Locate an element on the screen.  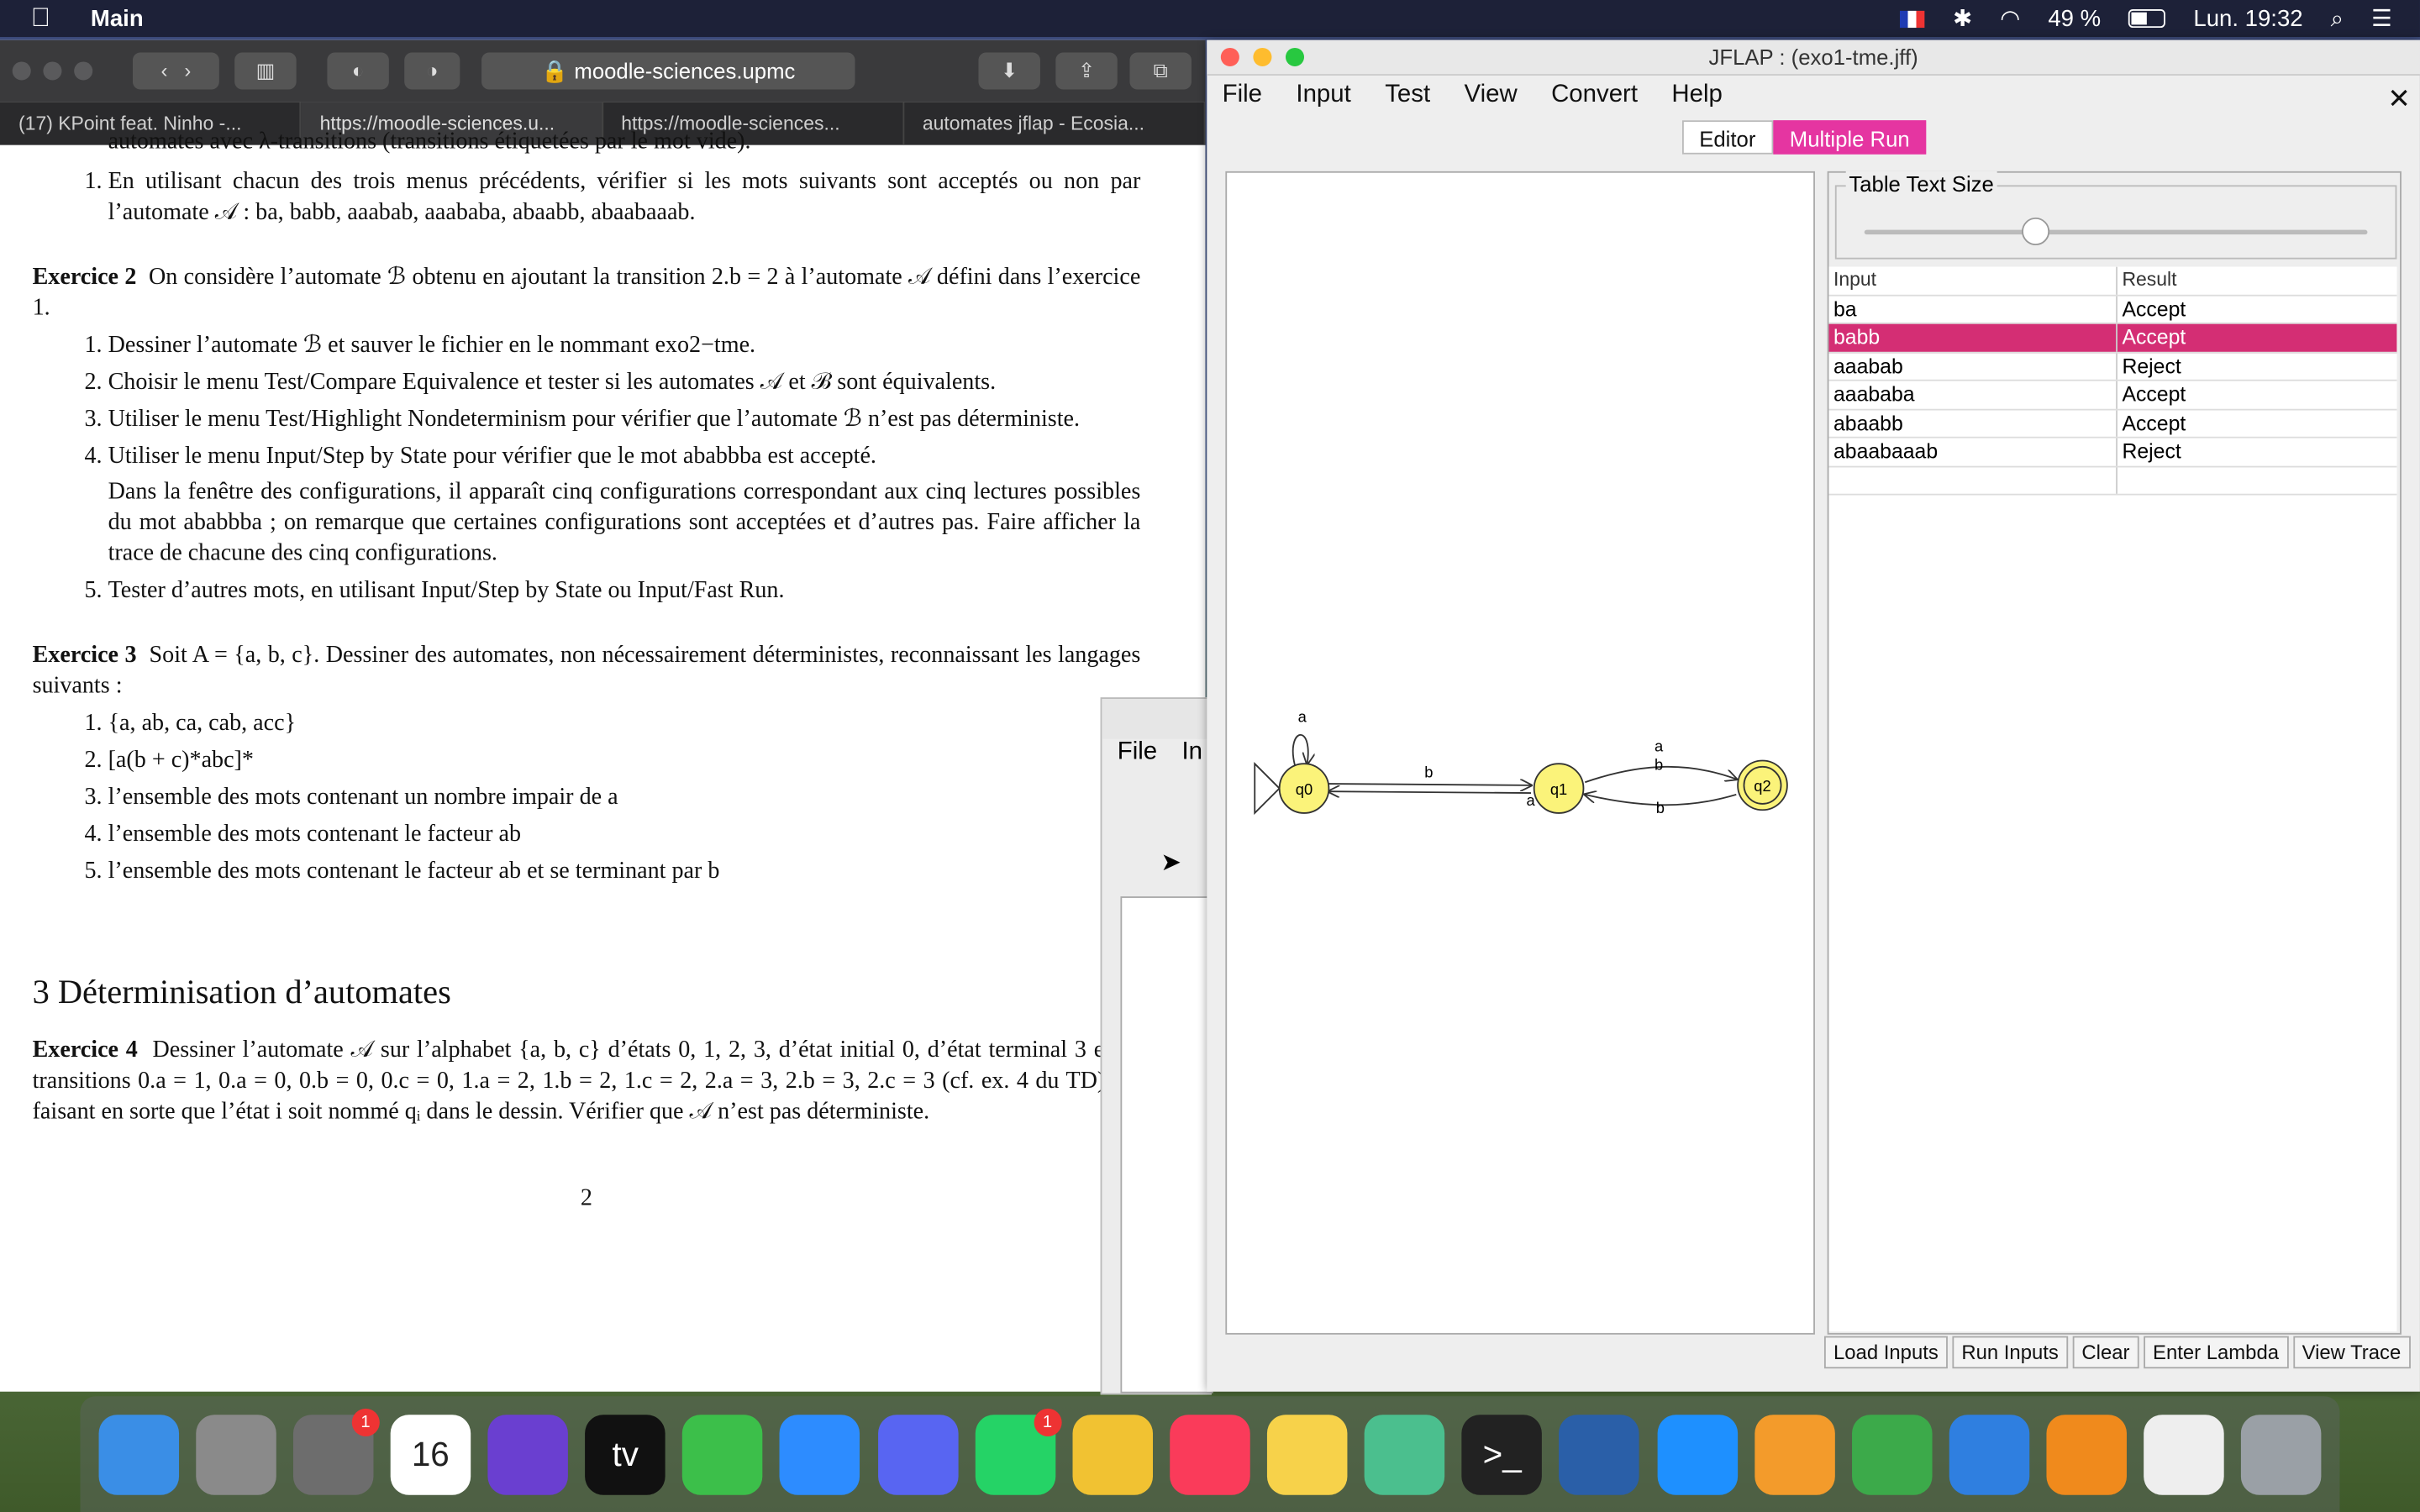
enter-lambda-button: Enter Lambda is located at coordinates (2216, 1352).